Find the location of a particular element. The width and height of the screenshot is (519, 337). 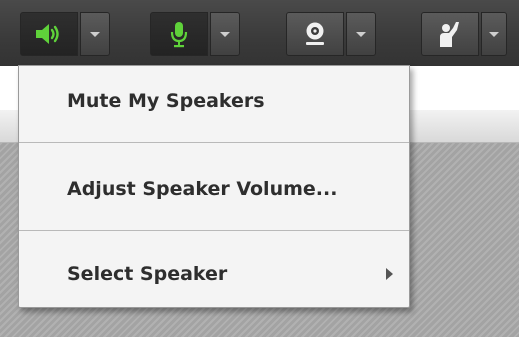

microphone-icon is located at coordinates (179, 35).